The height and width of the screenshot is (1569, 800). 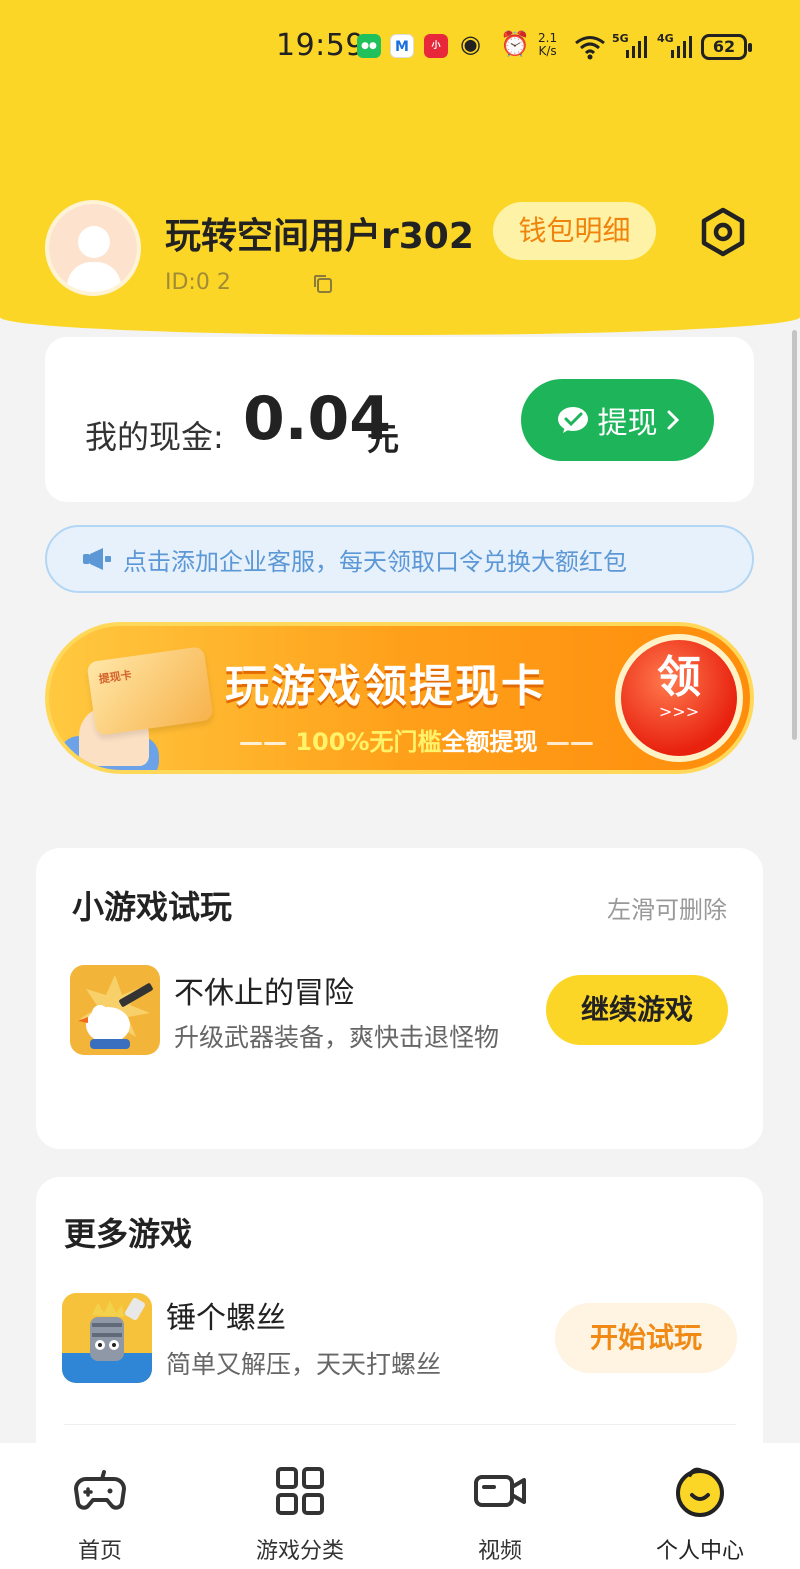 What do you see at coordinates (323, 284) in the screenshot?
I see `copy-icon` at bounding box center [323, 284].